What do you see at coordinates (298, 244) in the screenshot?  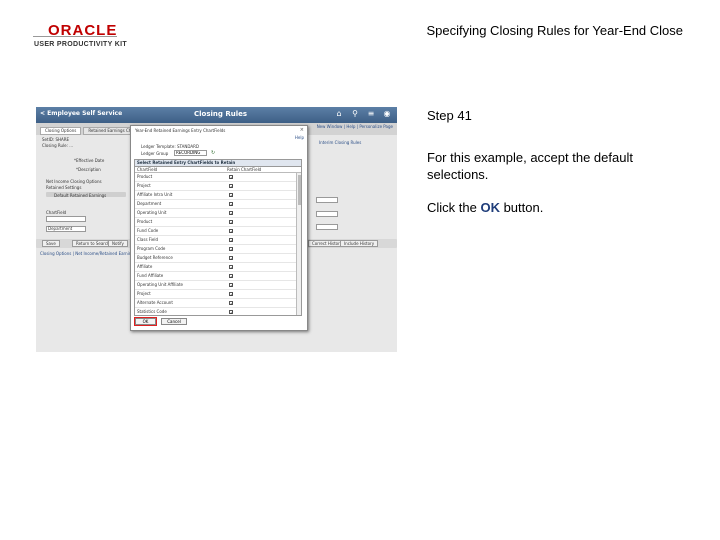 I see `grid-scrollbar` at bounding box center [298, 244].